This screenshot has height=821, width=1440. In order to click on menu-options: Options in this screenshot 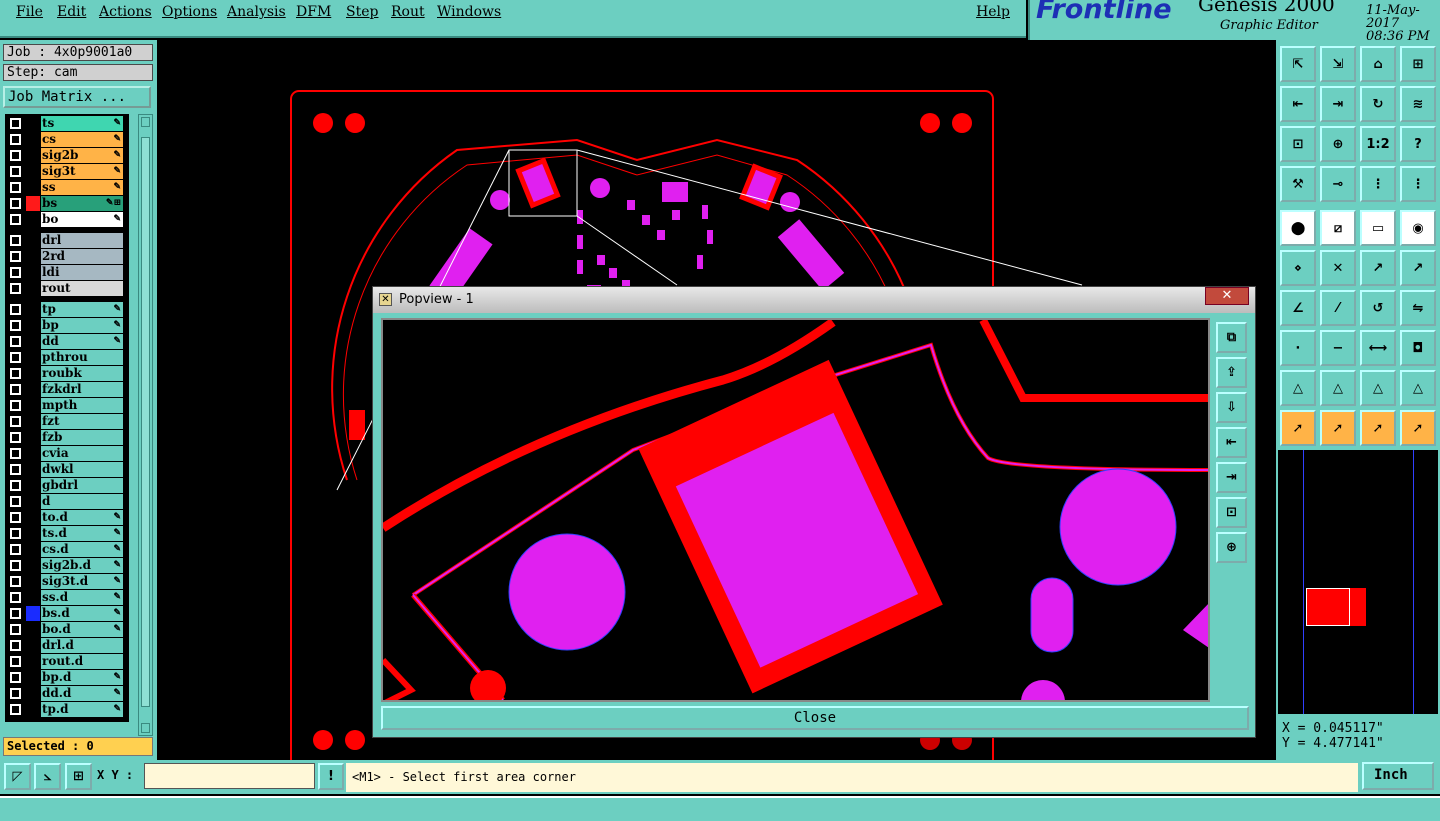, I will do `click(189, 12)`.